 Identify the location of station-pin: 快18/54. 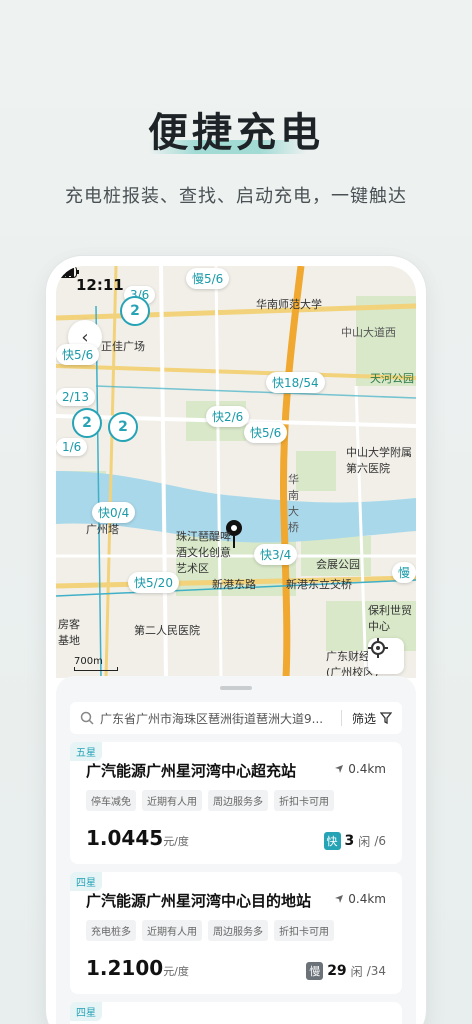
(295, 382).